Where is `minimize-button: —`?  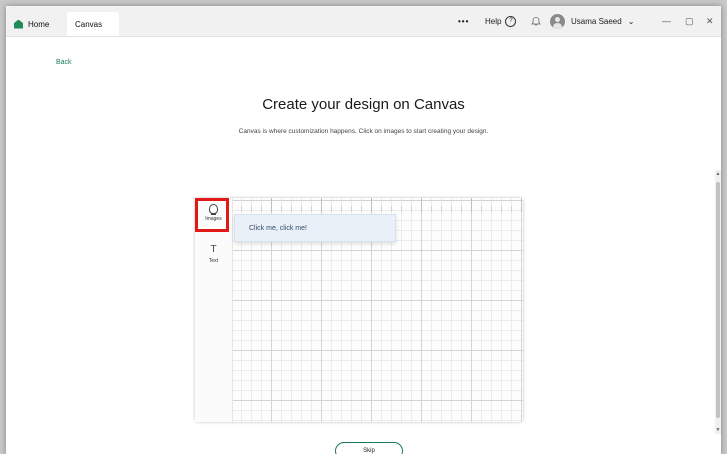
minimize-button: — is located at coordinates (666, 21).